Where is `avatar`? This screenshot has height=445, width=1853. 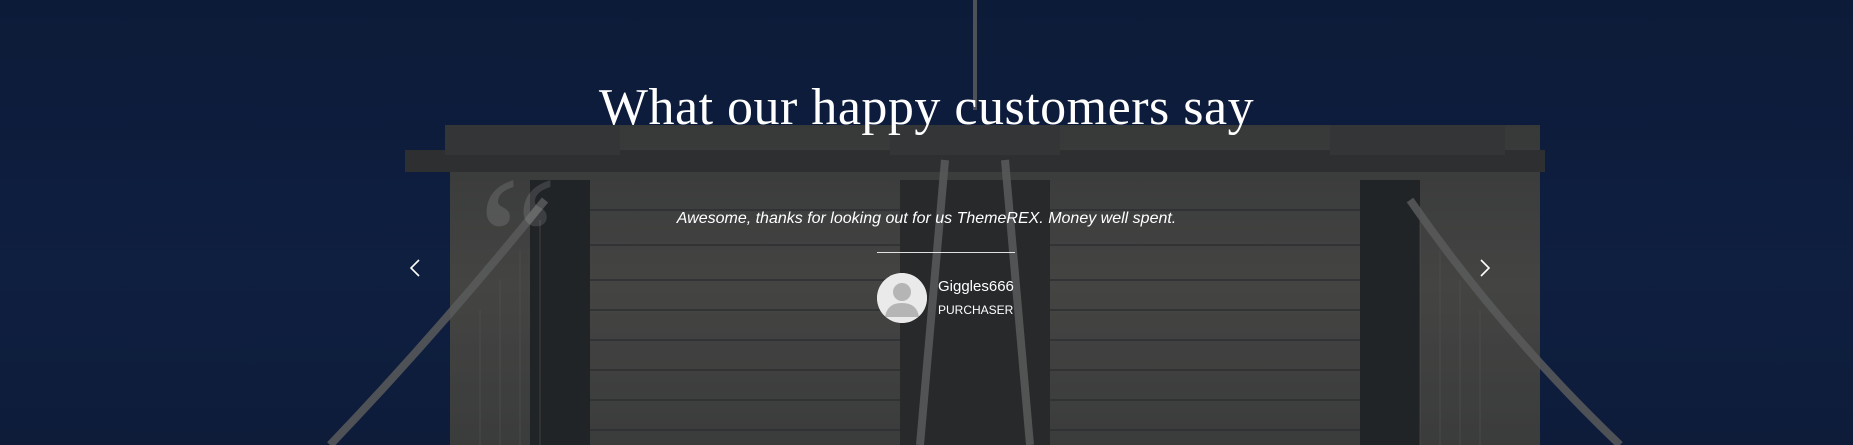 avatar is located at coordinates (902, 298).